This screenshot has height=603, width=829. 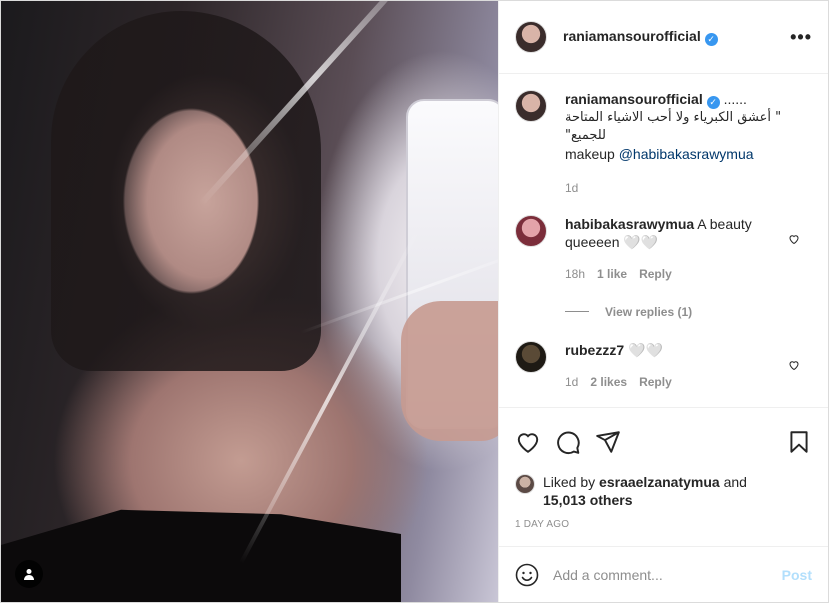 What do you see at coordinates (449, 371) in the screenshot?
I see `photo-hand` at bounding box center [449, 371].